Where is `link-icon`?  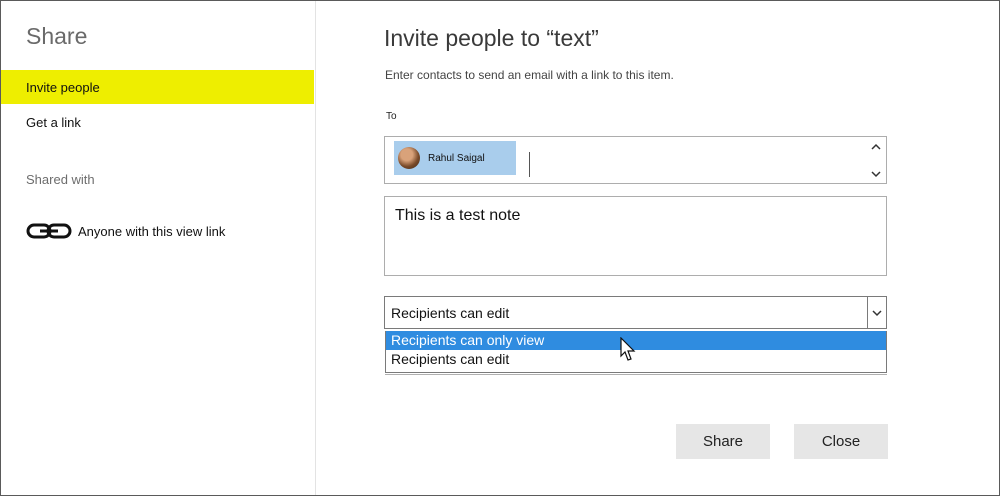
link-icon is located at coordinates (49, 231).